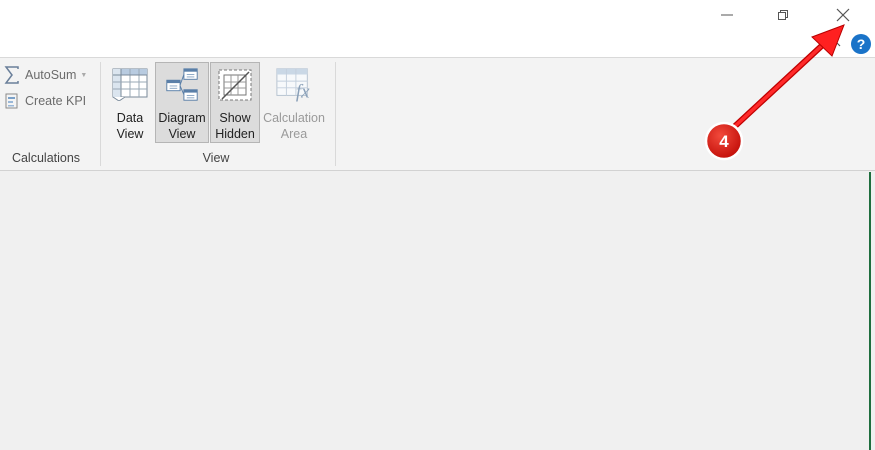 This screenshot has width=875, height=450. I want to click on data-view-icon, so click(130, 84).